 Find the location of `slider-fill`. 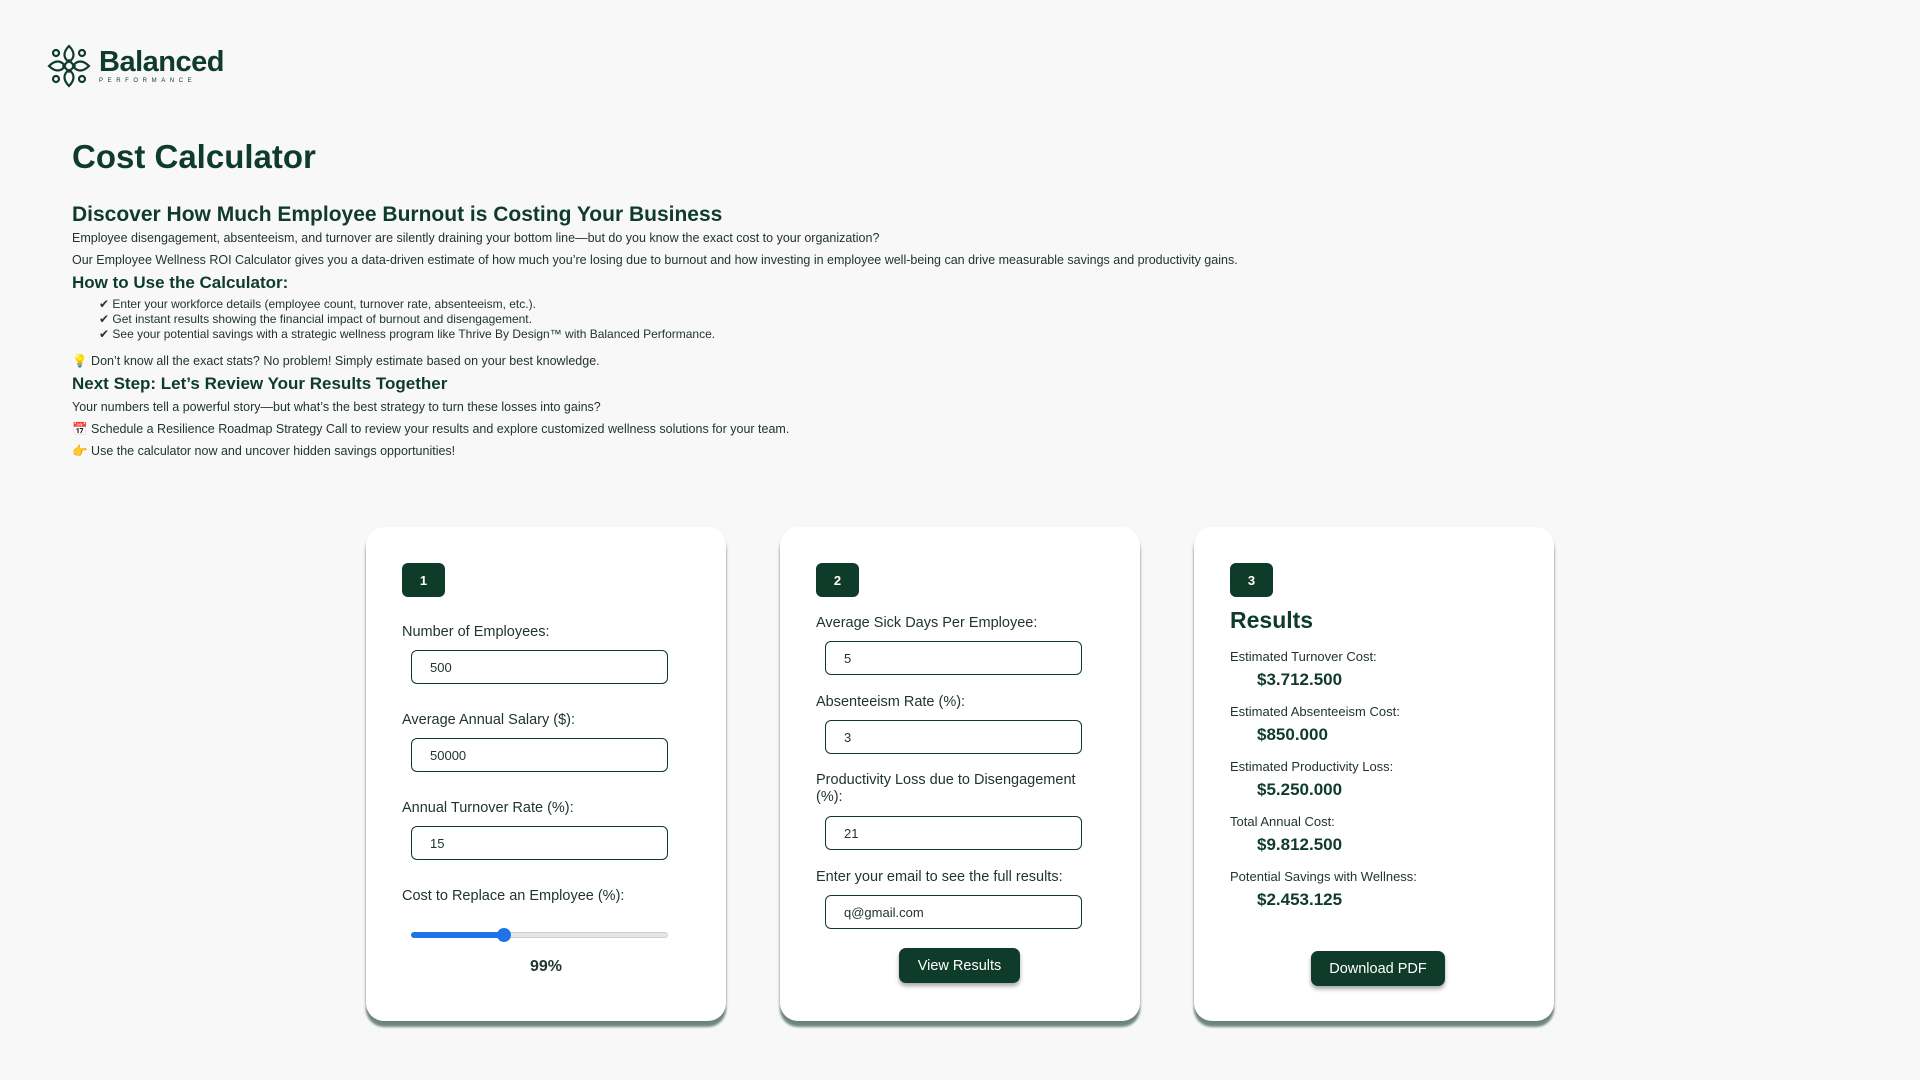

slider-fill is located at coordinates (457, 935).